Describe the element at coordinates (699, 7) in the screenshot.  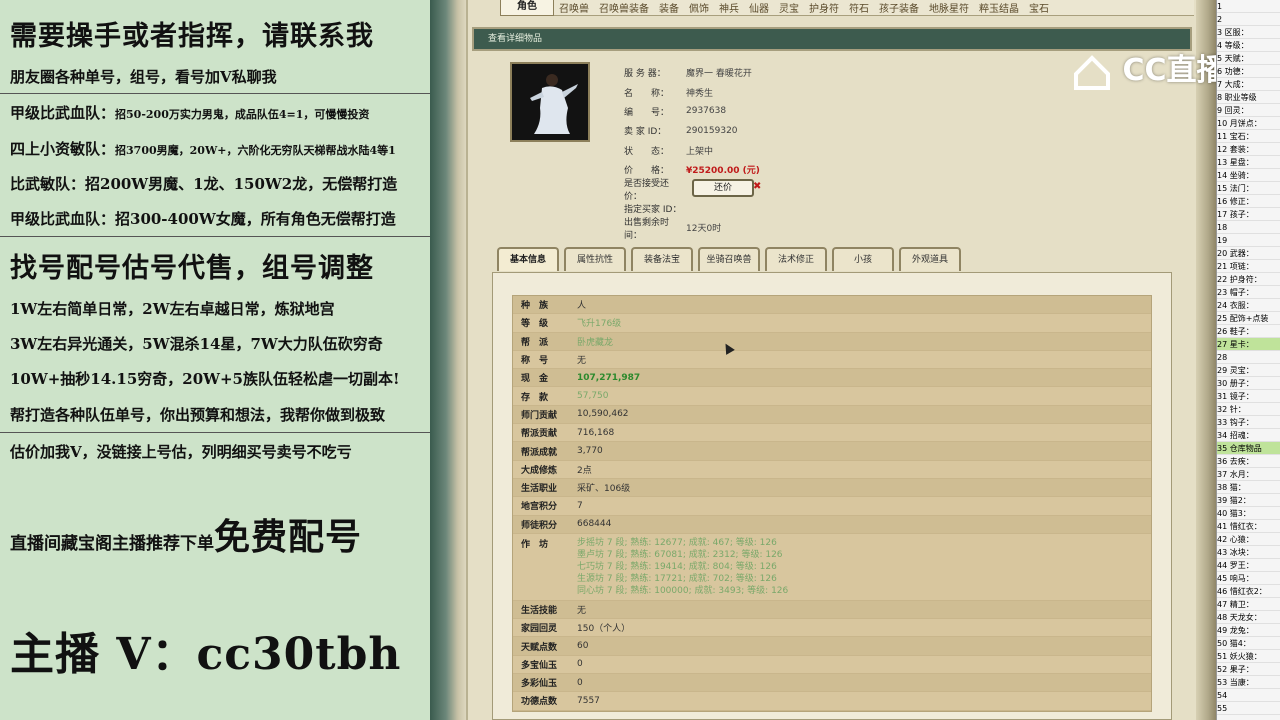
I see `nav-tab: 佩饰` at that location.